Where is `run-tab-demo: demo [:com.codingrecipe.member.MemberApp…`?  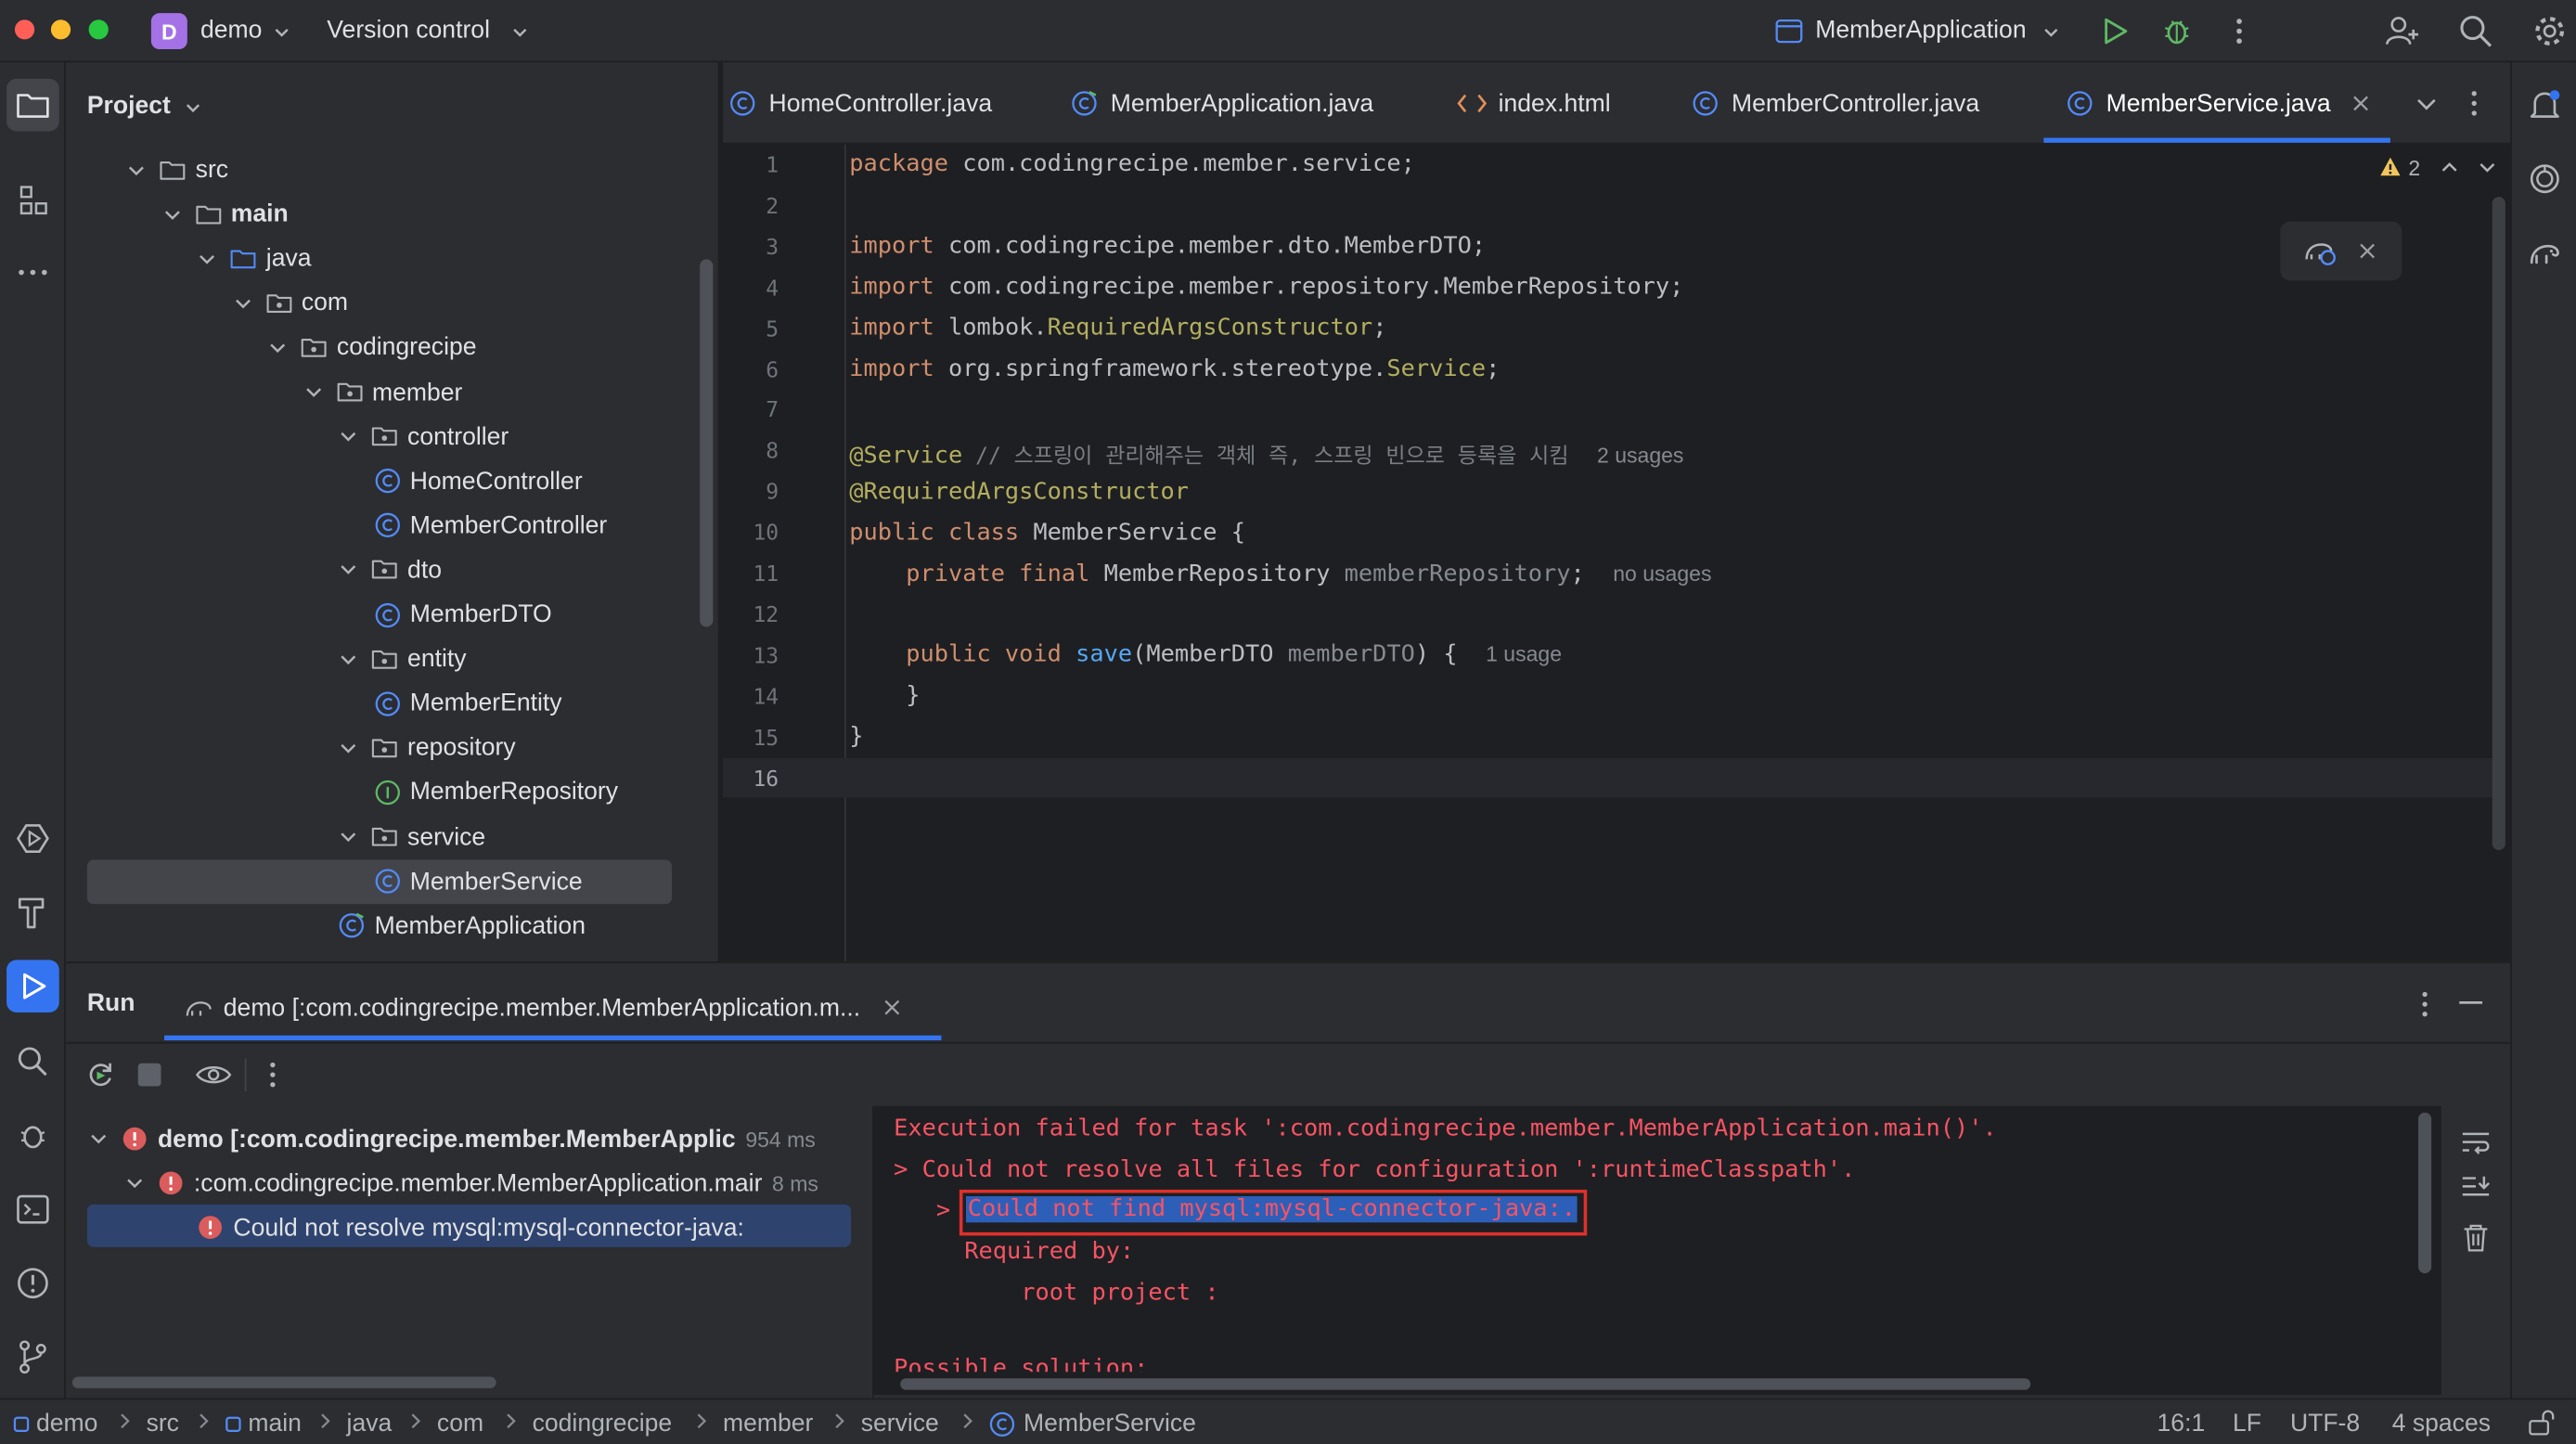
run-tab-demo: demo [:com.codingrecipe.member.MemberApp… is located at coordinates (532, 1007).